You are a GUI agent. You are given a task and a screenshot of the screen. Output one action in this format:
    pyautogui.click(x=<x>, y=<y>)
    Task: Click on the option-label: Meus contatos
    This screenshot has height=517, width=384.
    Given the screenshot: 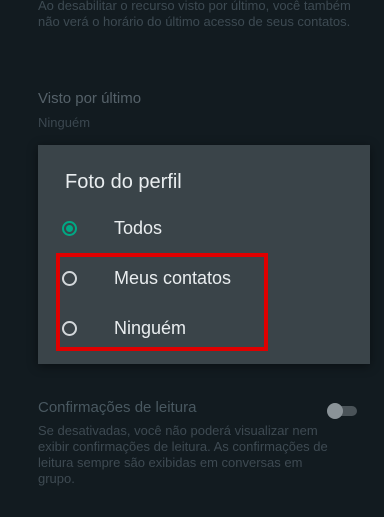 What is the action you would take?
    pyautogui.click(x=173, y=278)
    